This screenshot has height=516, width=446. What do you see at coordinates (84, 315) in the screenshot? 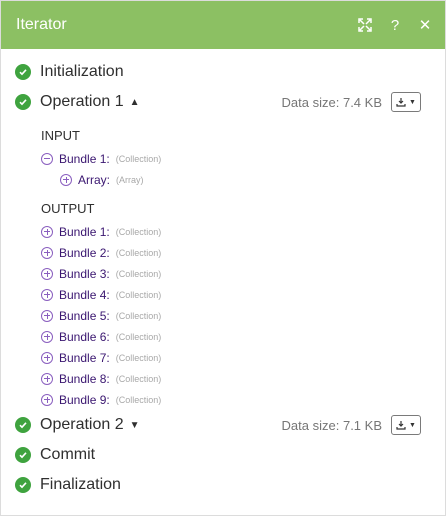
I see `bundle-key: Bundle 5:` at bounding box center [84, 315].